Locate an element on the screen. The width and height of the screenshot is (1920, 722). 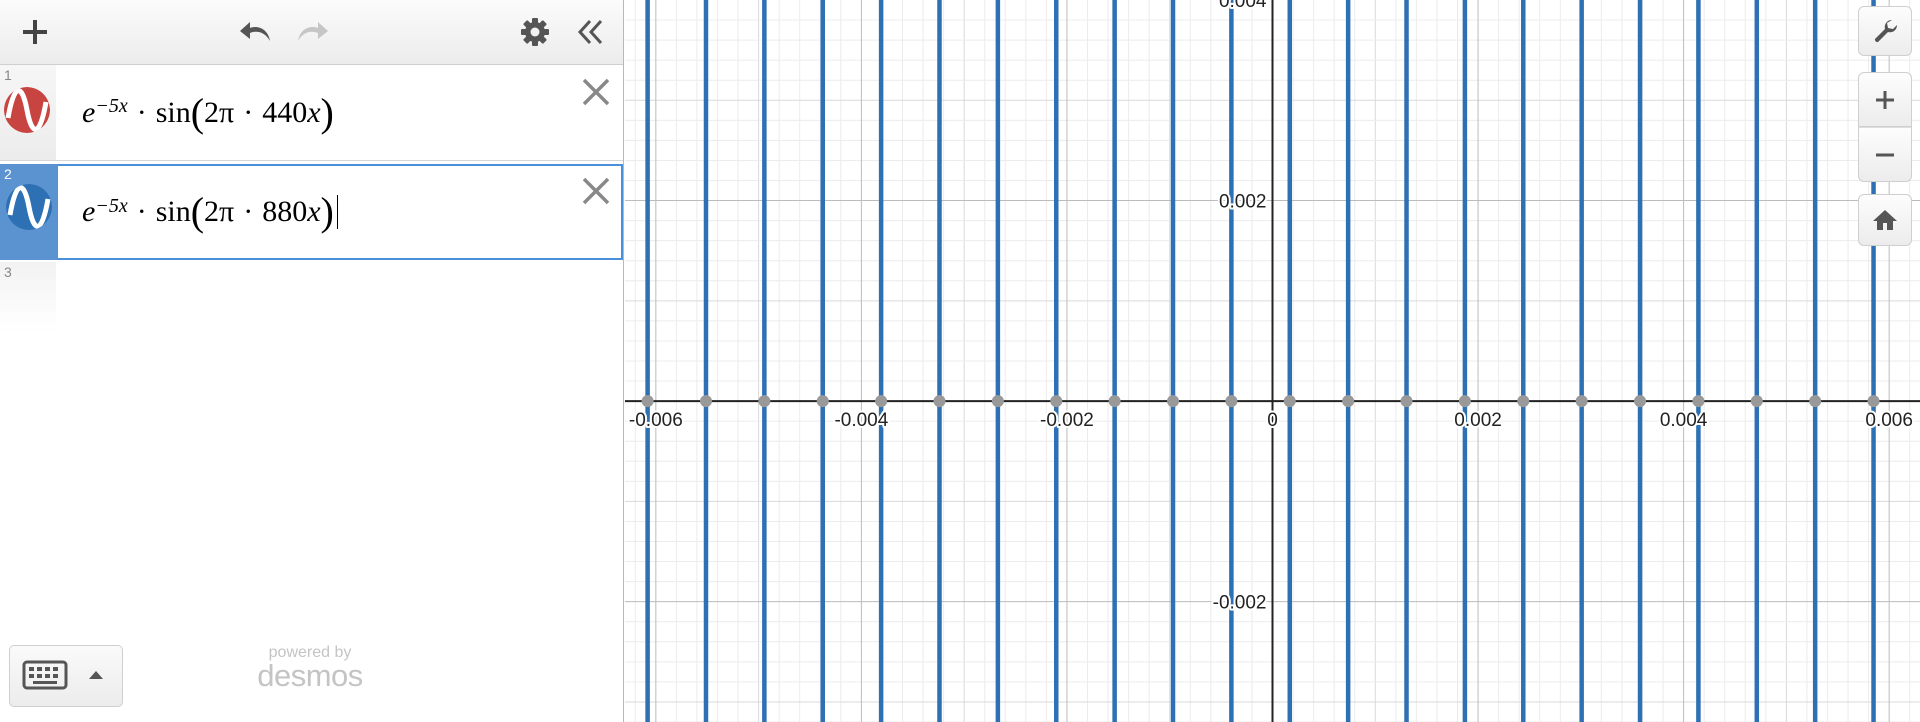
expression-gutter: 2 is located at coordinates (29, 212).